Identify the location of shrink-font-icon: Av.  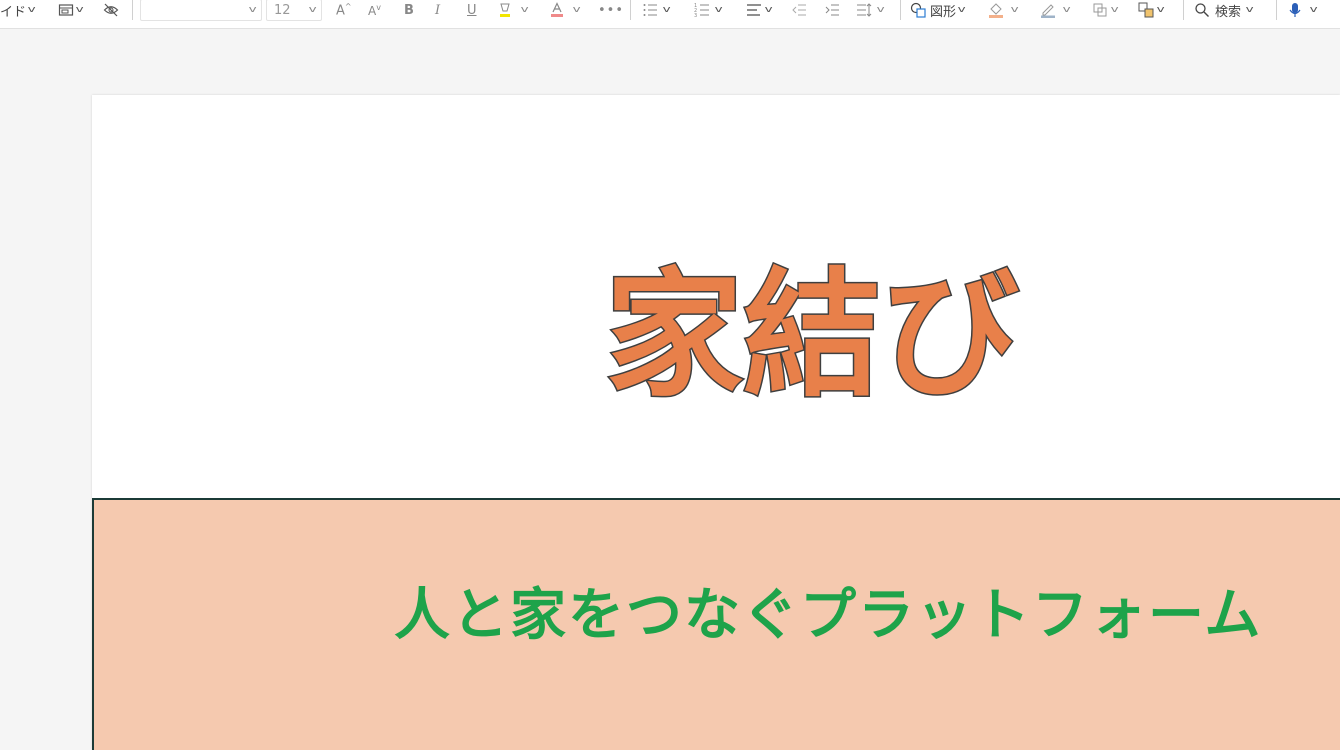
(374, 10).